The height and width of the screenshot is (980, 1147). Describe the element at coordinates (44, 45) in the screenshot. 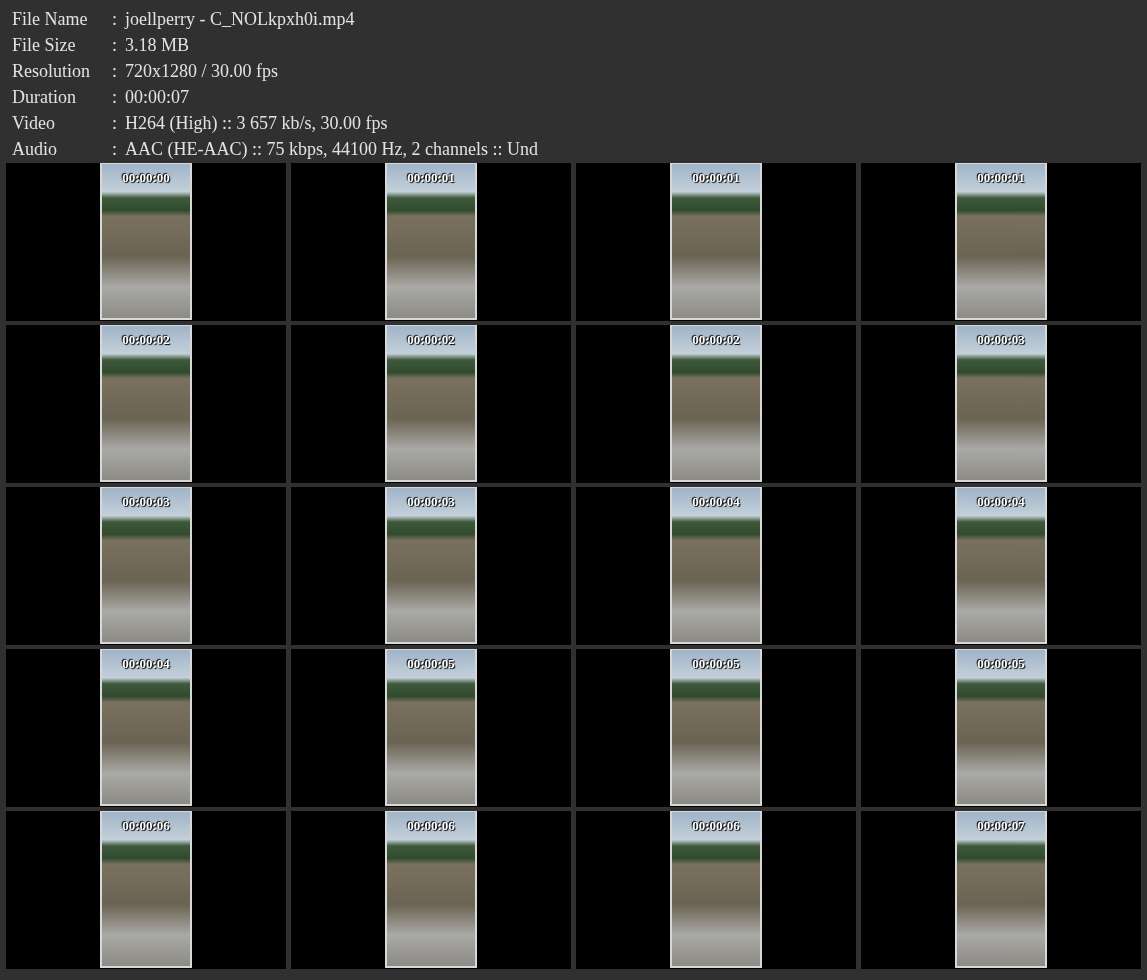

I see `info-label: File Size` at that location.